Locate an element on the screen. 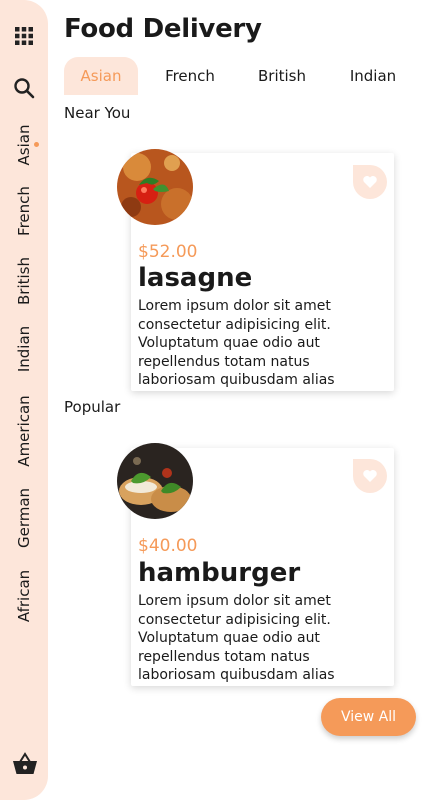 This screenshot has height=800, width=426. grid-icon is located at coordinates (24, 36).